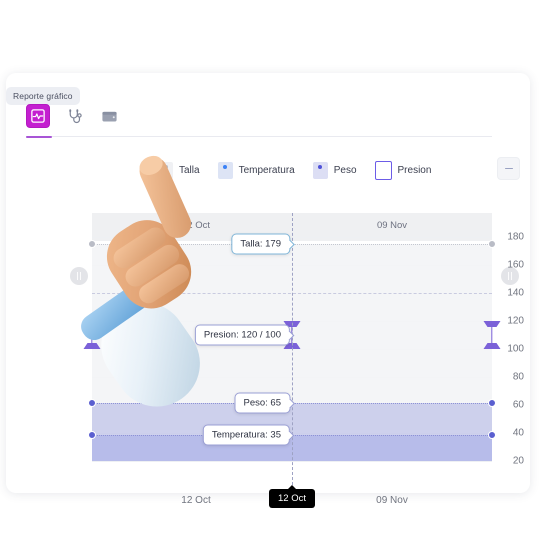 The width and height of the screenshot is (550, 550). What do you see at coordinates (246, 435) in the screenshot?
I see `tooltip-temperatura: Temperatura: 35` at bounding box center [246, 435].